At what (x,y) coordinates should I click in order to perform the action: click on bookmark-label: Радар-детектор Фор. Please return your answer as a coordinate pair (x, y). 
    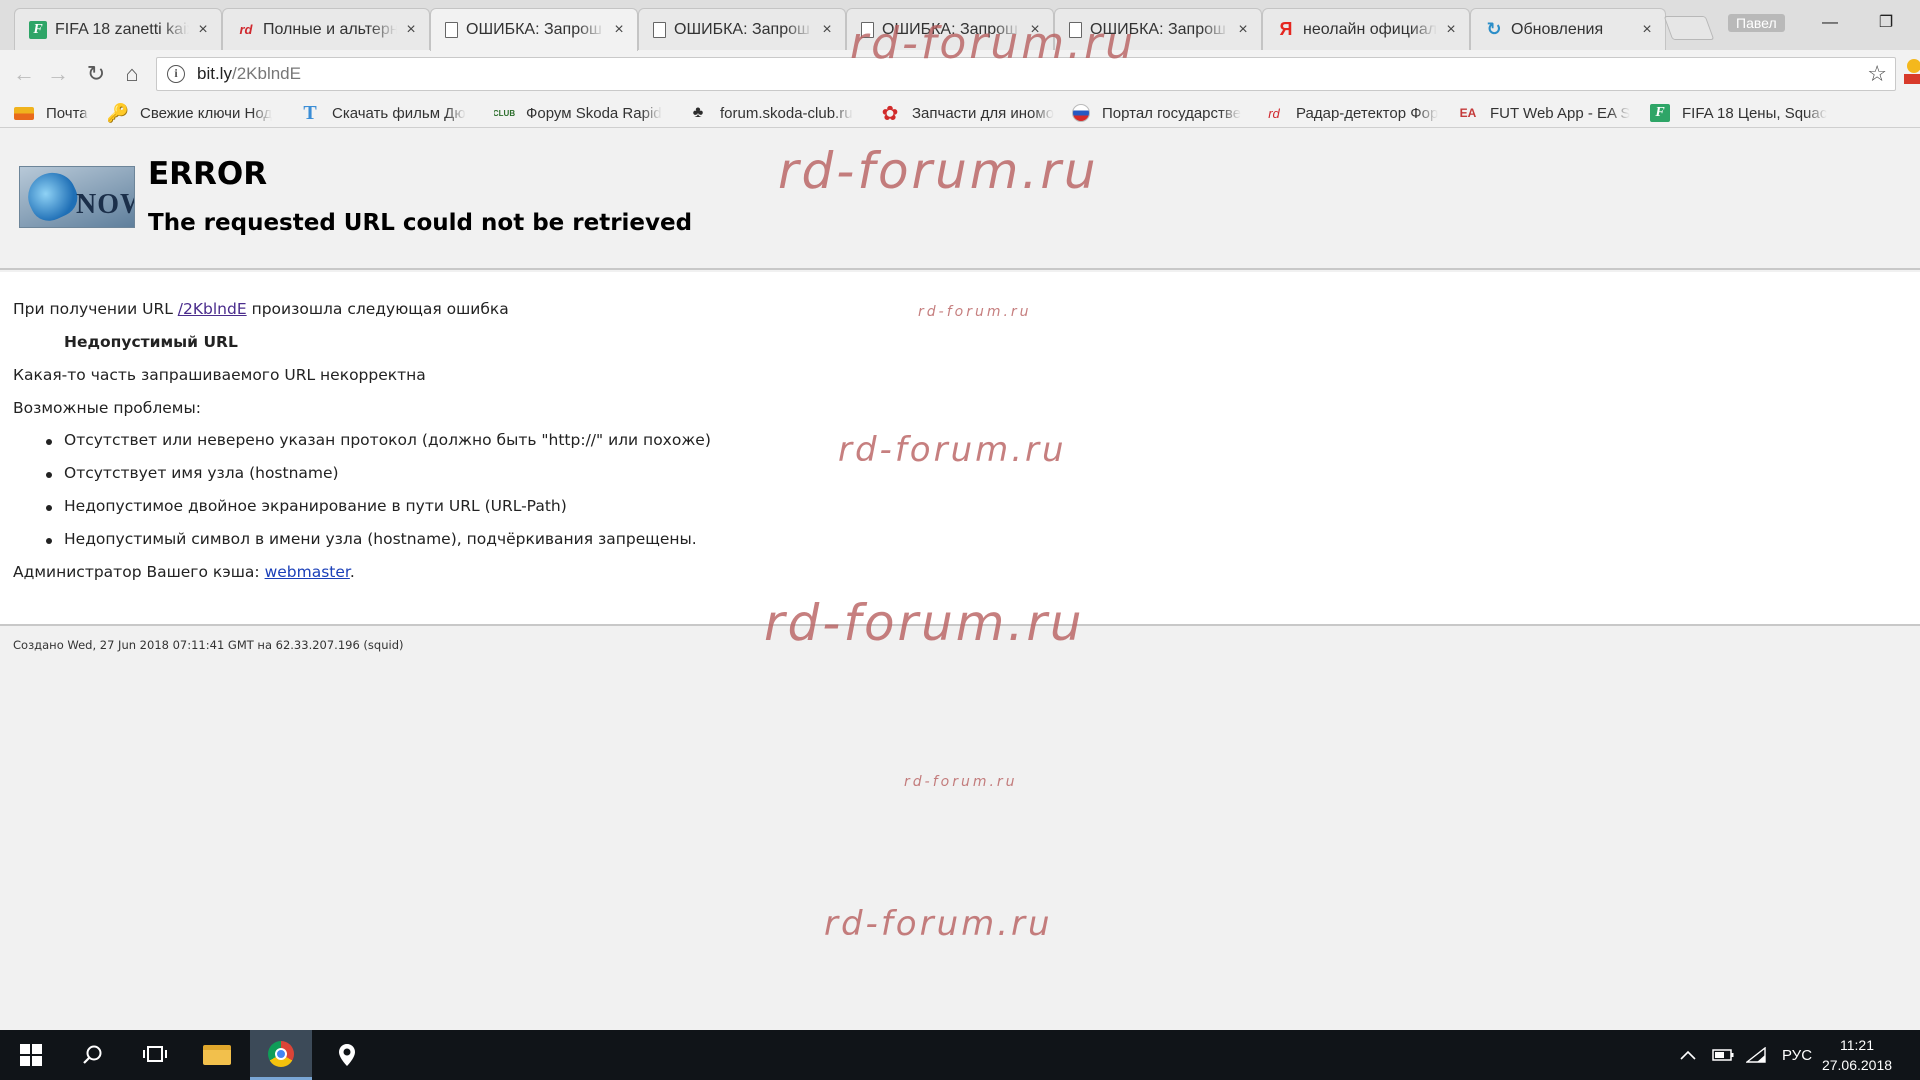
    Looking at the image, I should click on (1367, 113).